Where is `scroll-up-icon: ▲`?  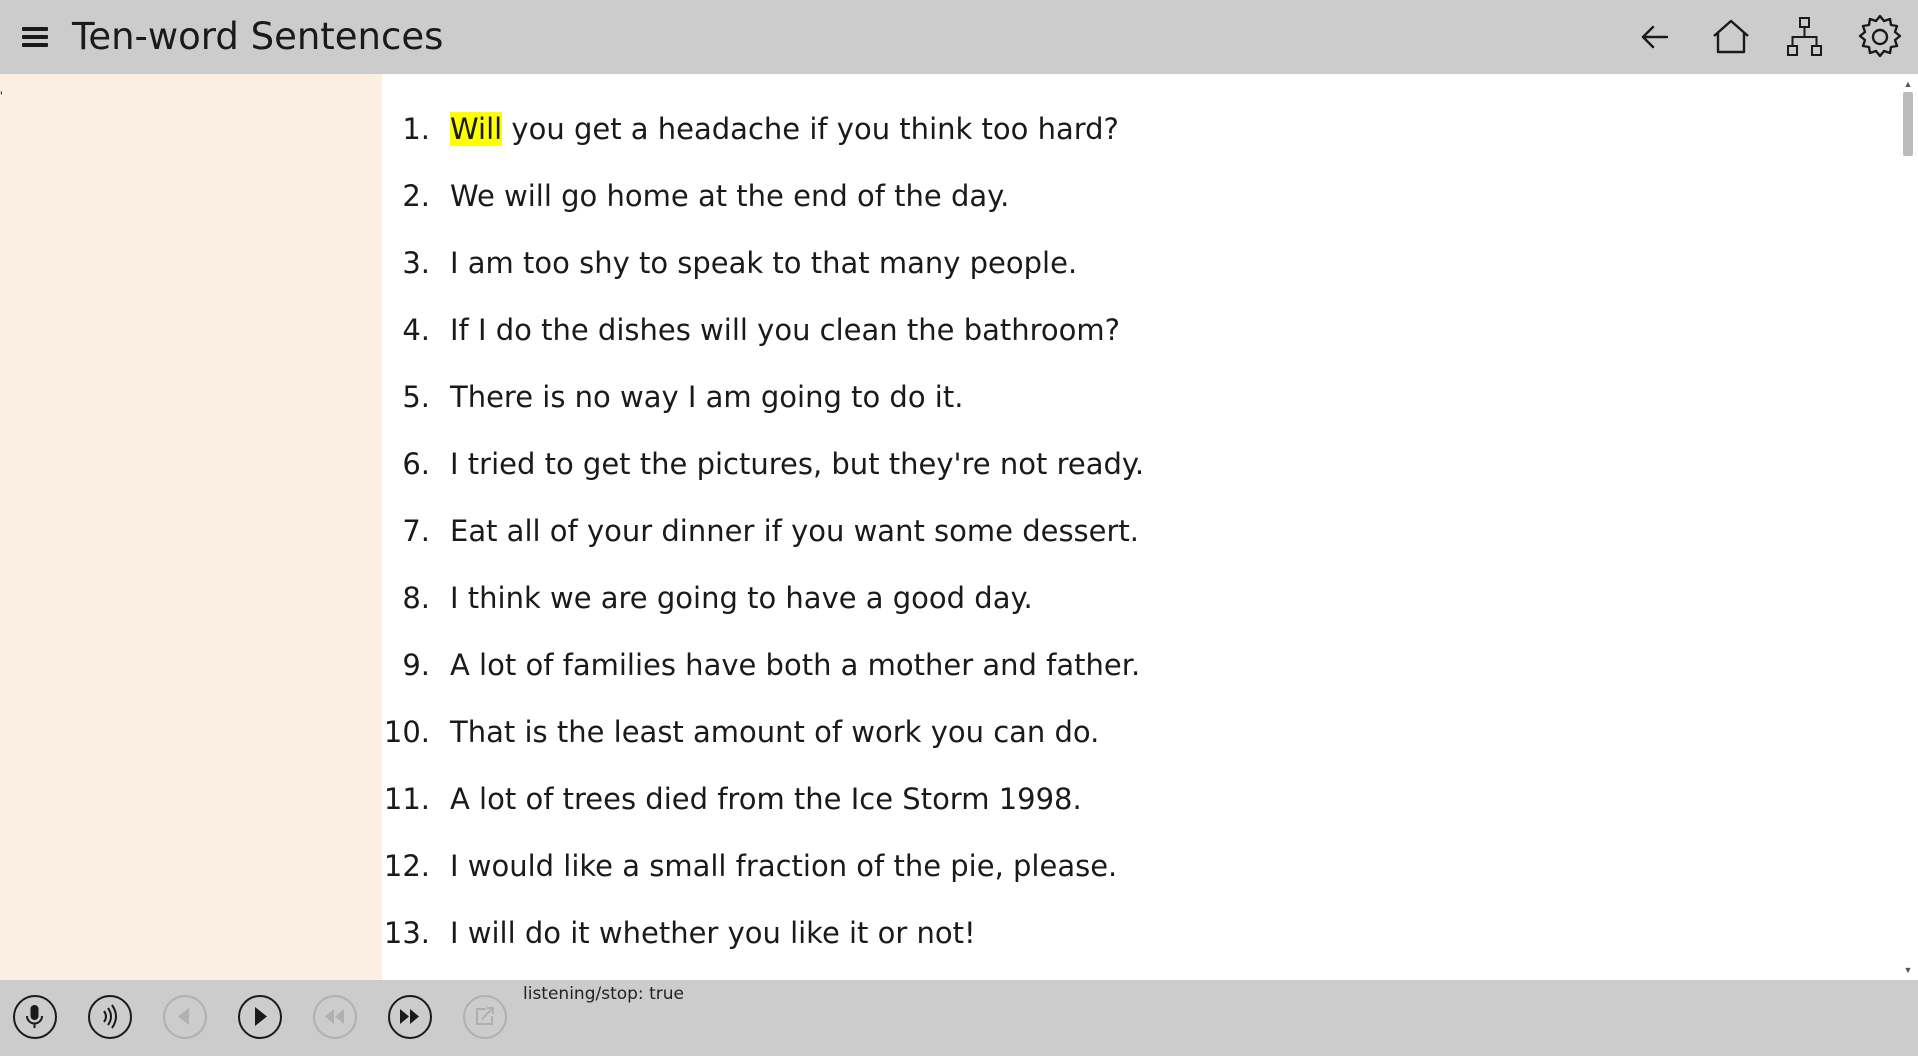
scroll-up-icon: ▲ is located at coordinates (1908, 84).